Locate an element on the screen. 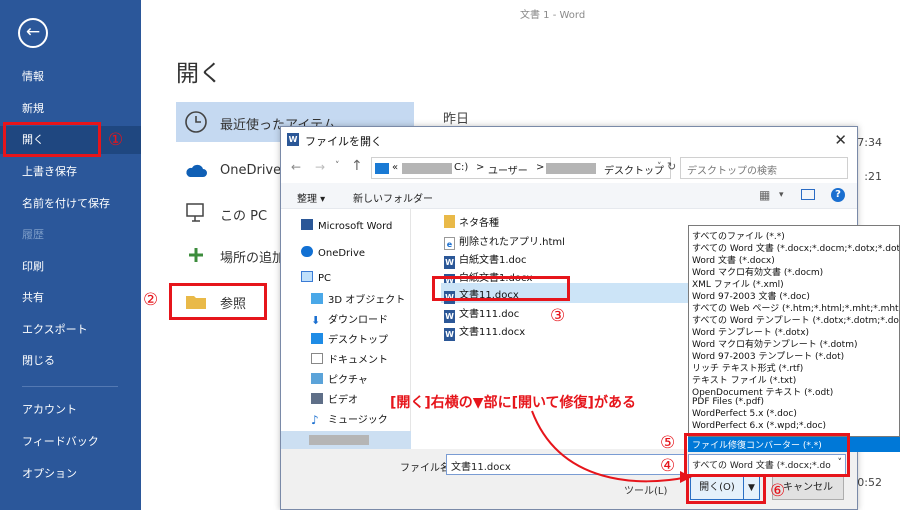  sidebar-item-new: 新規 is located at coordinates (70, 109).